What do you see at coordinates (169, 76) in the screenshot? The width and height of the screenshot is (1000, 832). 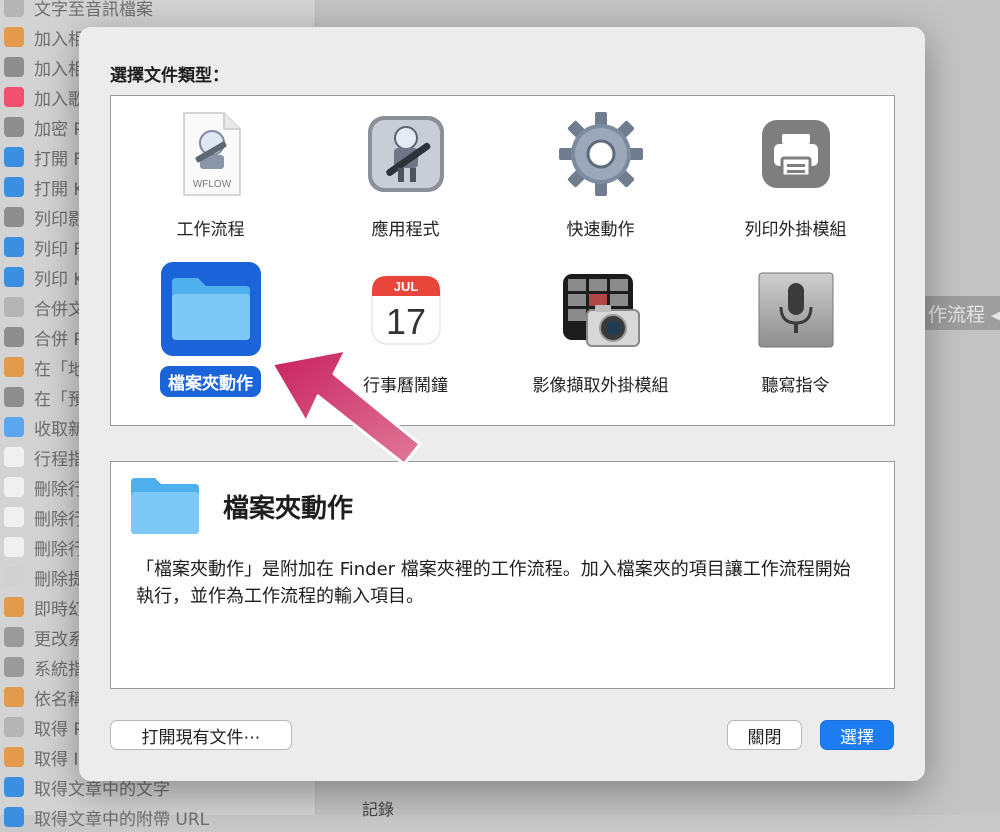 I see `dialog-prompt: 選擇文件類型：` at bounding box center [169, 76].